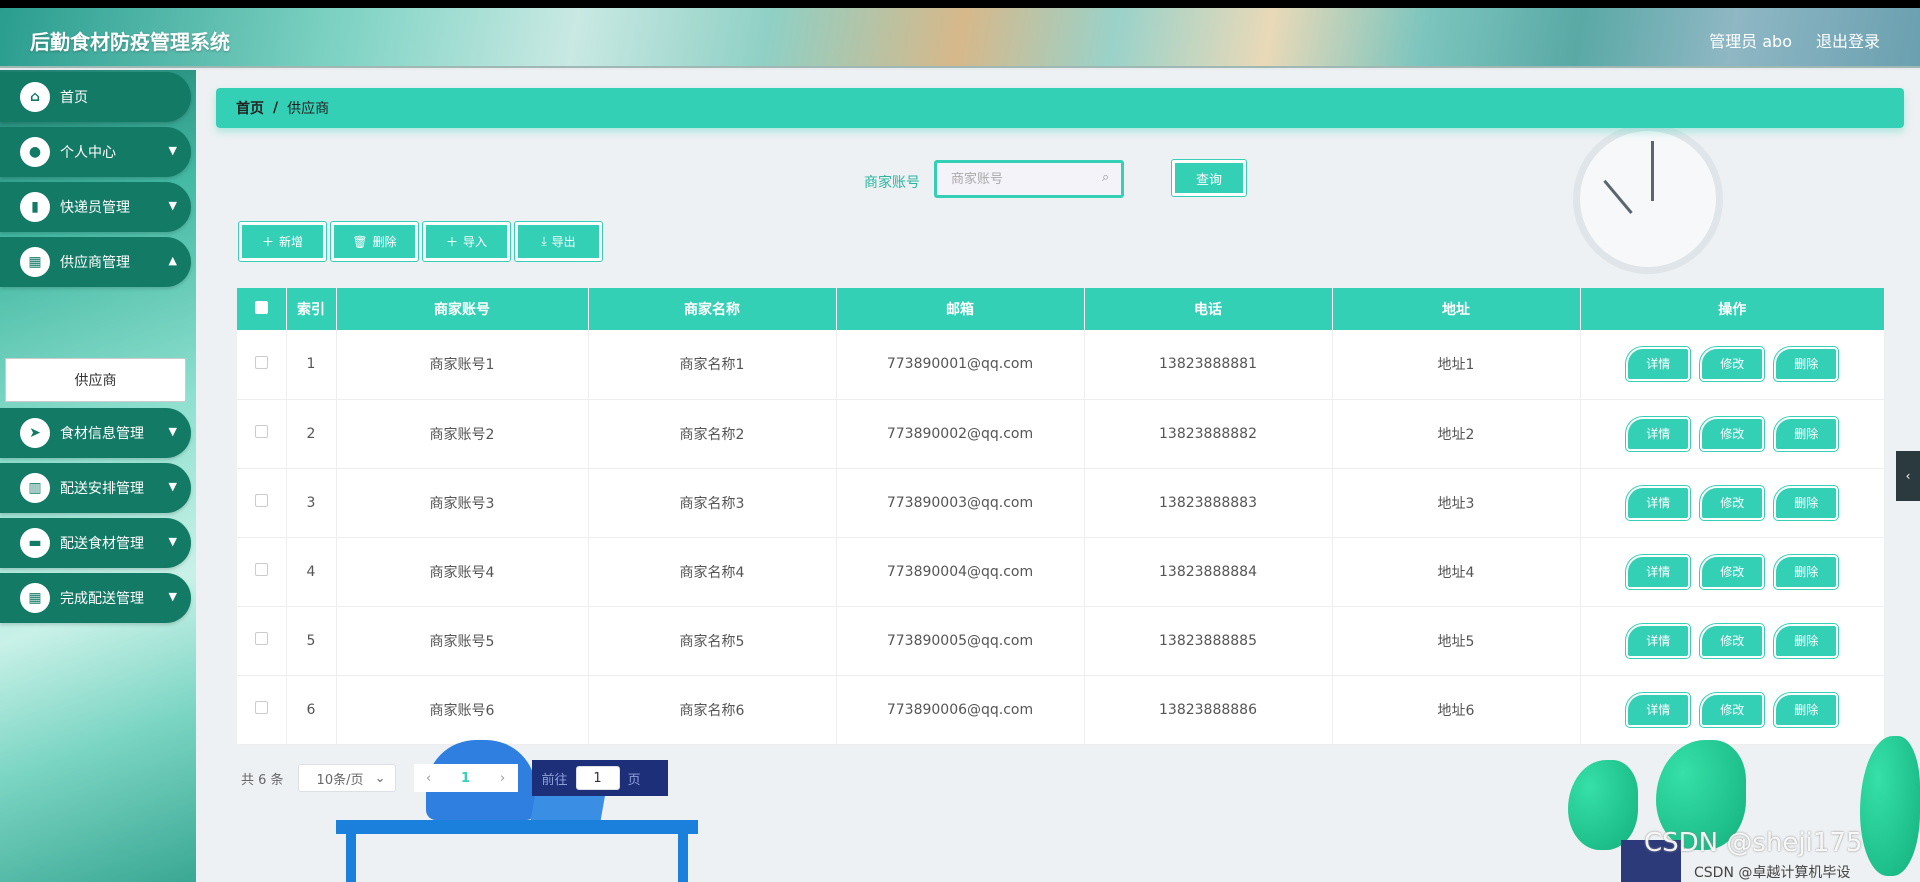  I want to click on cell-address: 地址5, so click(1456, 641).